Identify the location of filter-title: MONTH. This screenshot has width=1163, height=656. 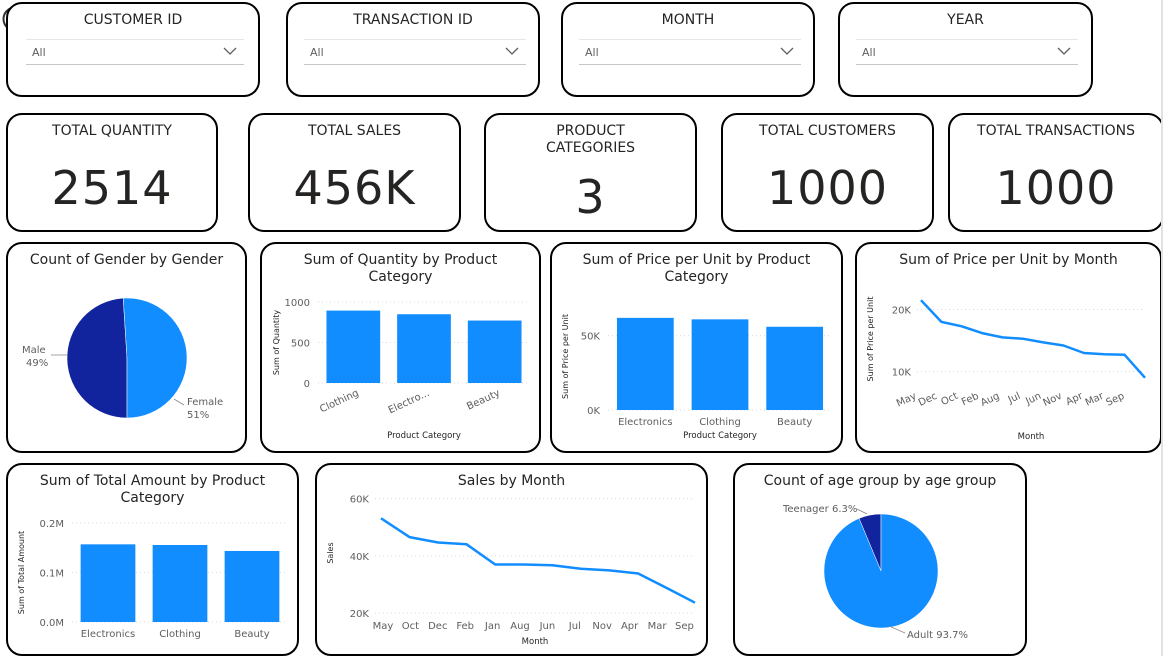
(688, 20).